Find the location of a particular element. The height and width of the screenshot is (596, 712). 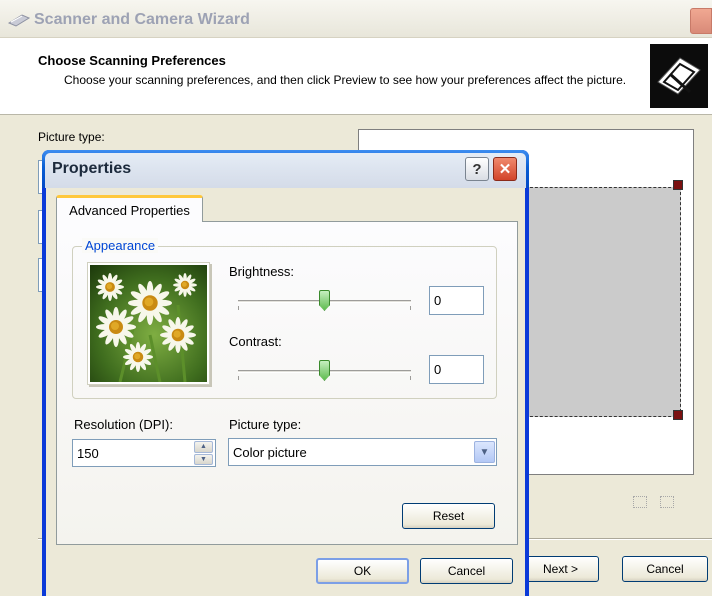

scan-preview-area is located at coordinates (603, 302).